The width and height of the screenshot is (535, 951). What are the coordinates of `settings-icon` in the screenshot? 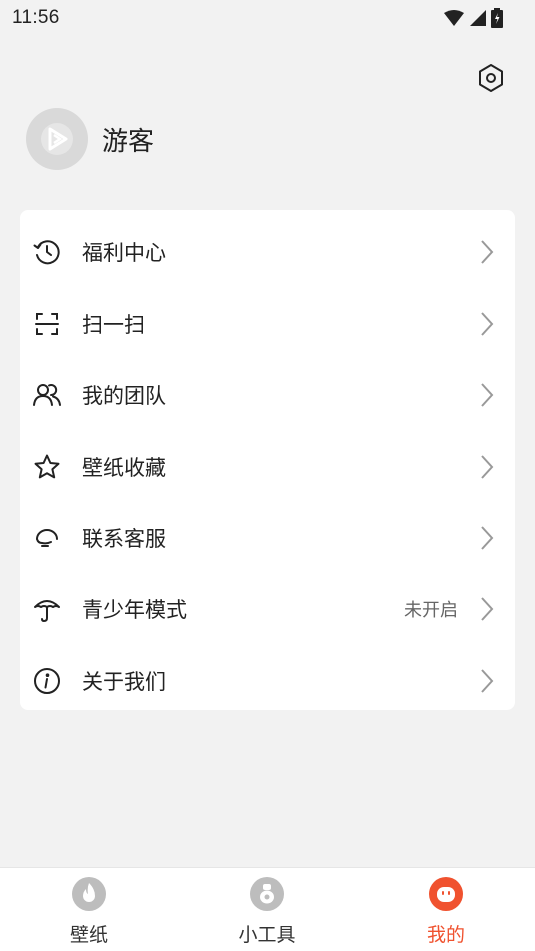 It's located at (491, 78).